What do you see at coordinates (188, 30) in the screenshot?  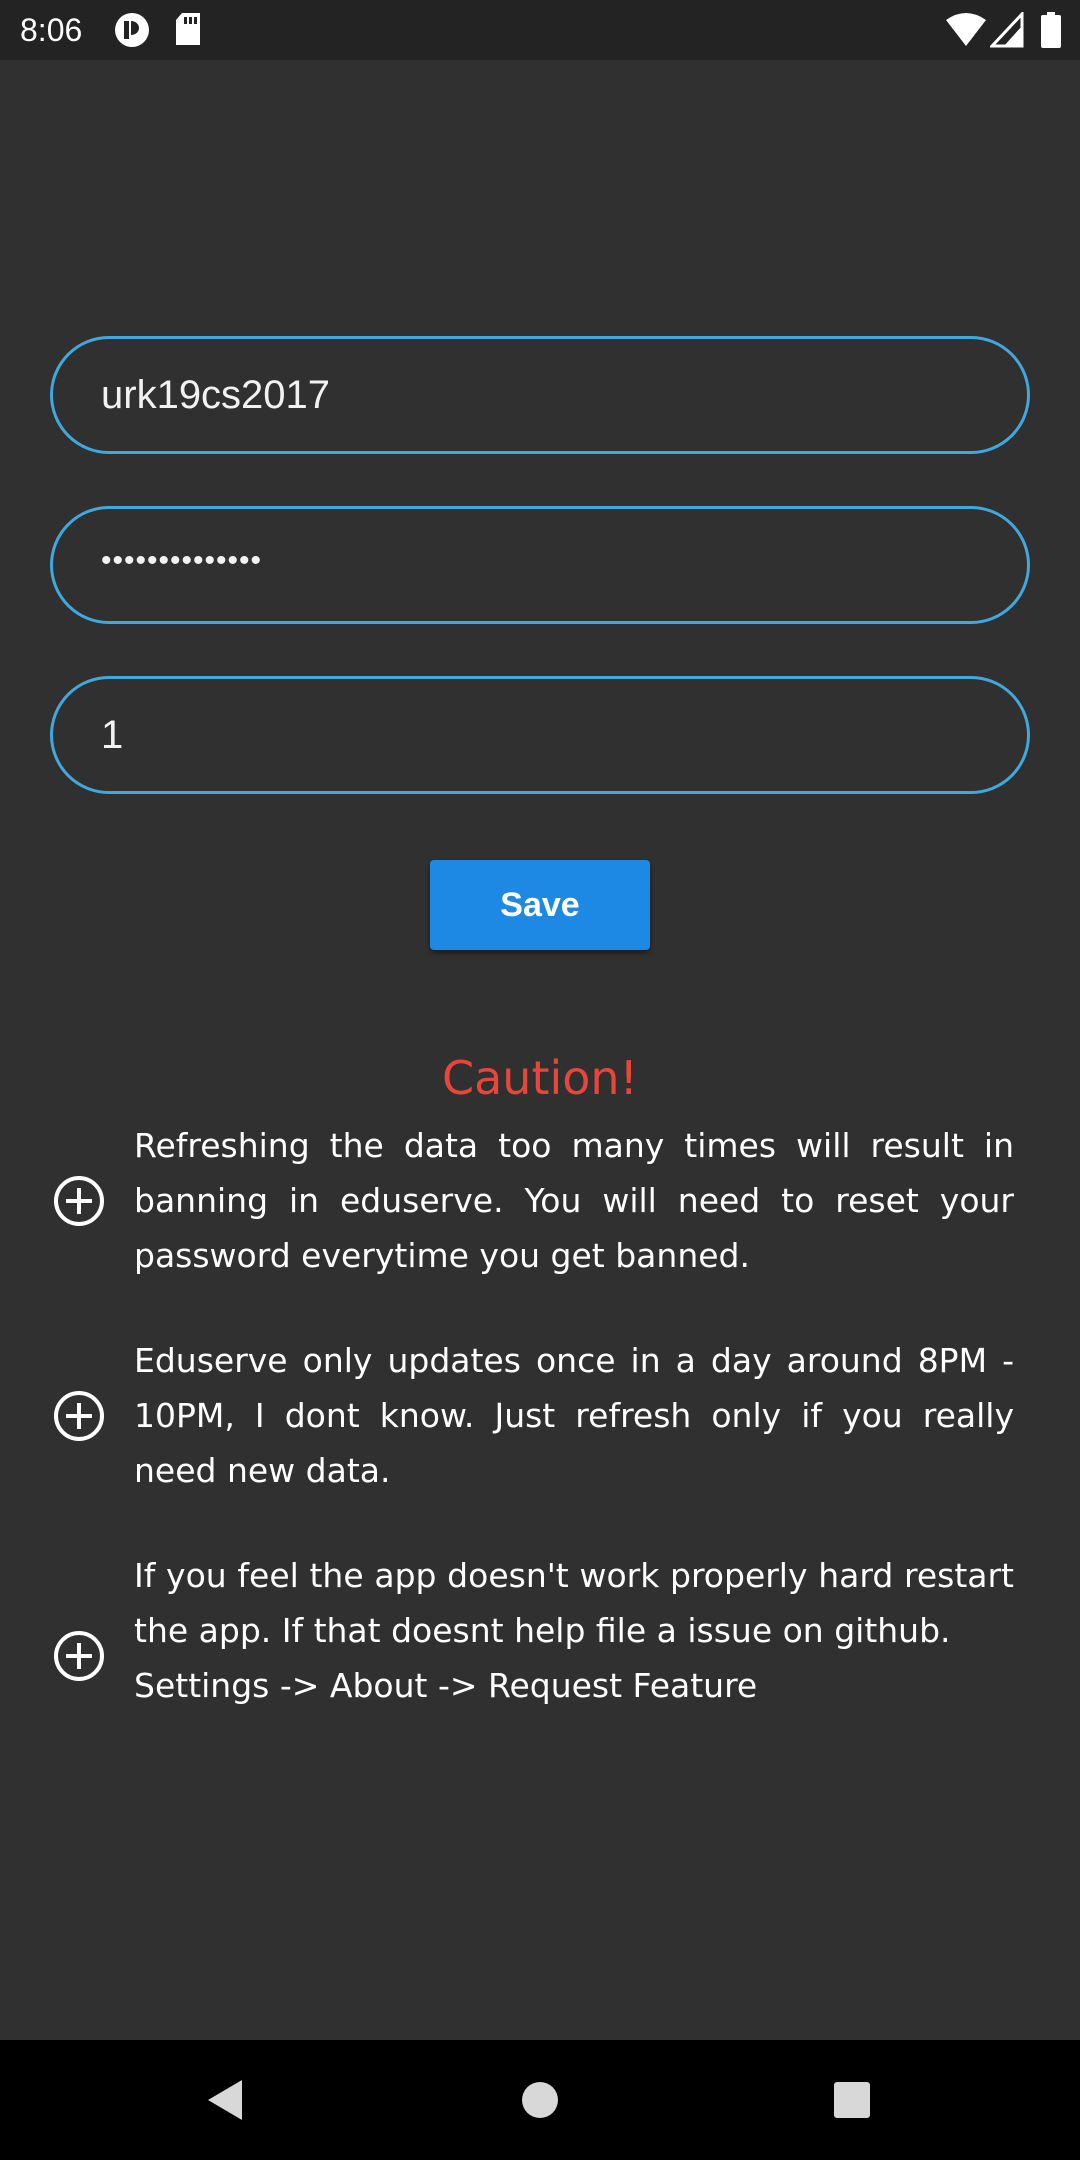 I see `sd-card-icon` at bounding box center [188, 30].